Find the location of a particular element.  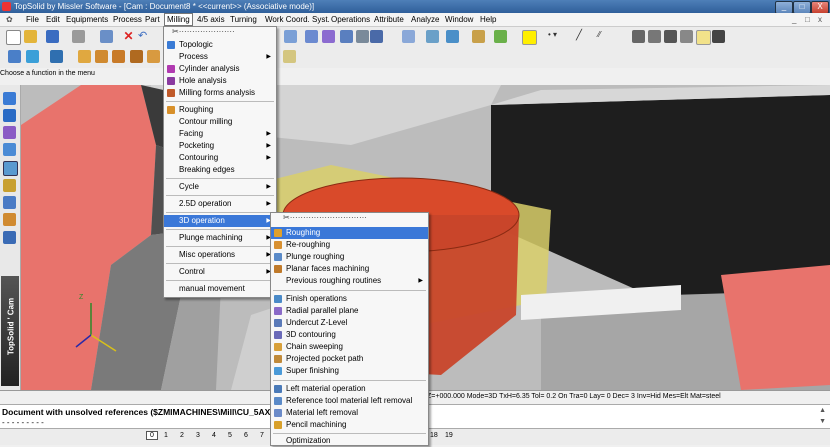

open-folder-icon is located at coordinates (30, 36).